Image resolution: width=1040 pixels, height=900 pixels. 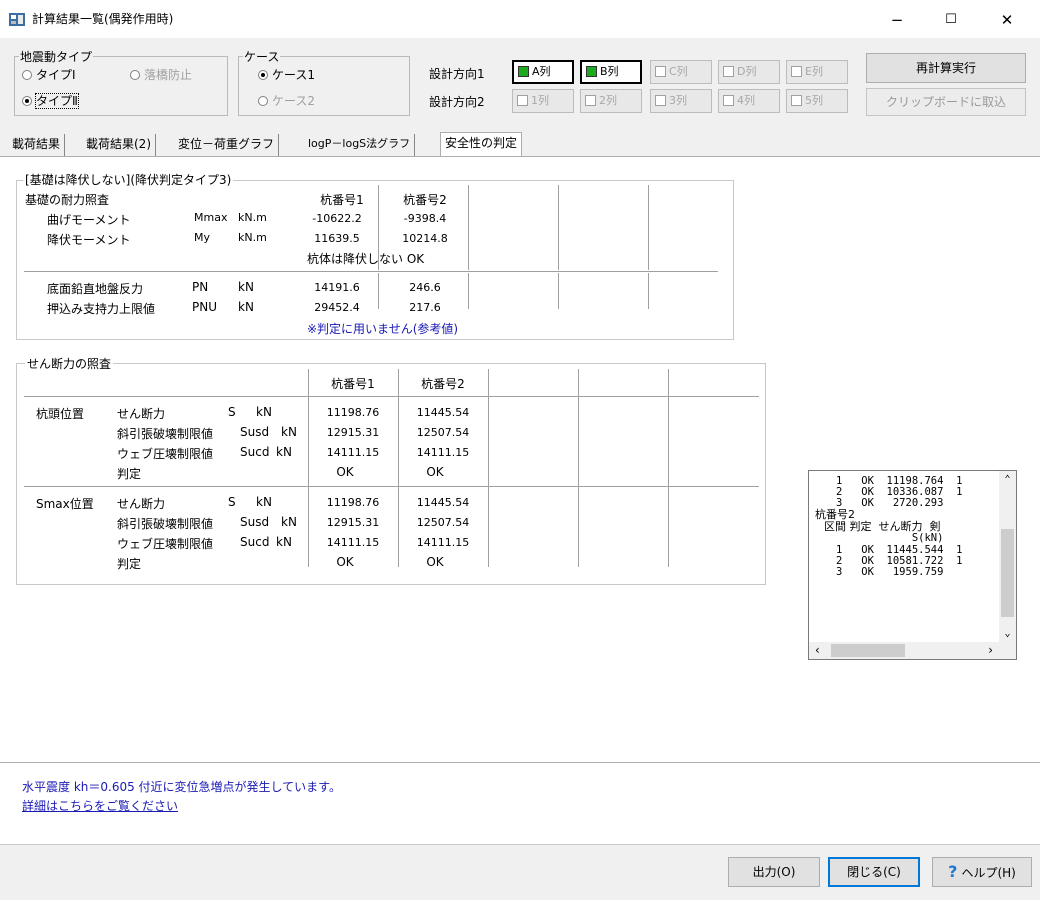 I want to click on listbox-vscrollbar: ⌃ ⌄, so click(x=1007, y=556).